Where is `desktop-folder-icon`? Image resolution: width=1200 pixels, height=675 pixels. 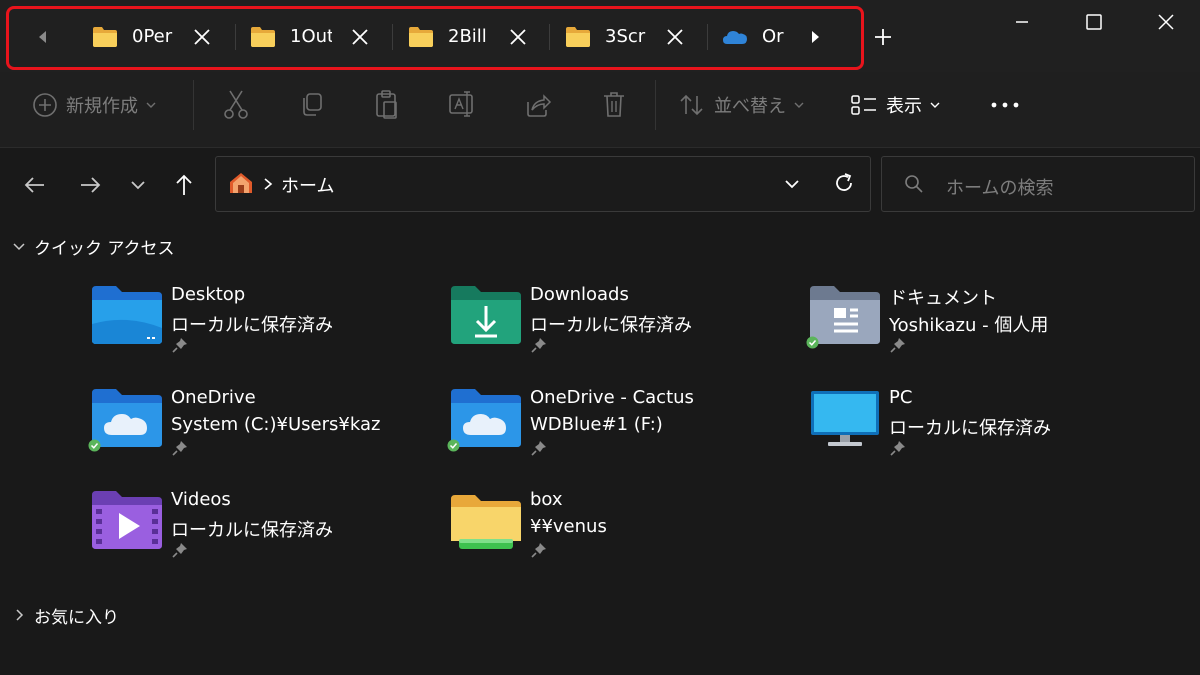
desktop-folder-icon is located at coordinates (127, 315).